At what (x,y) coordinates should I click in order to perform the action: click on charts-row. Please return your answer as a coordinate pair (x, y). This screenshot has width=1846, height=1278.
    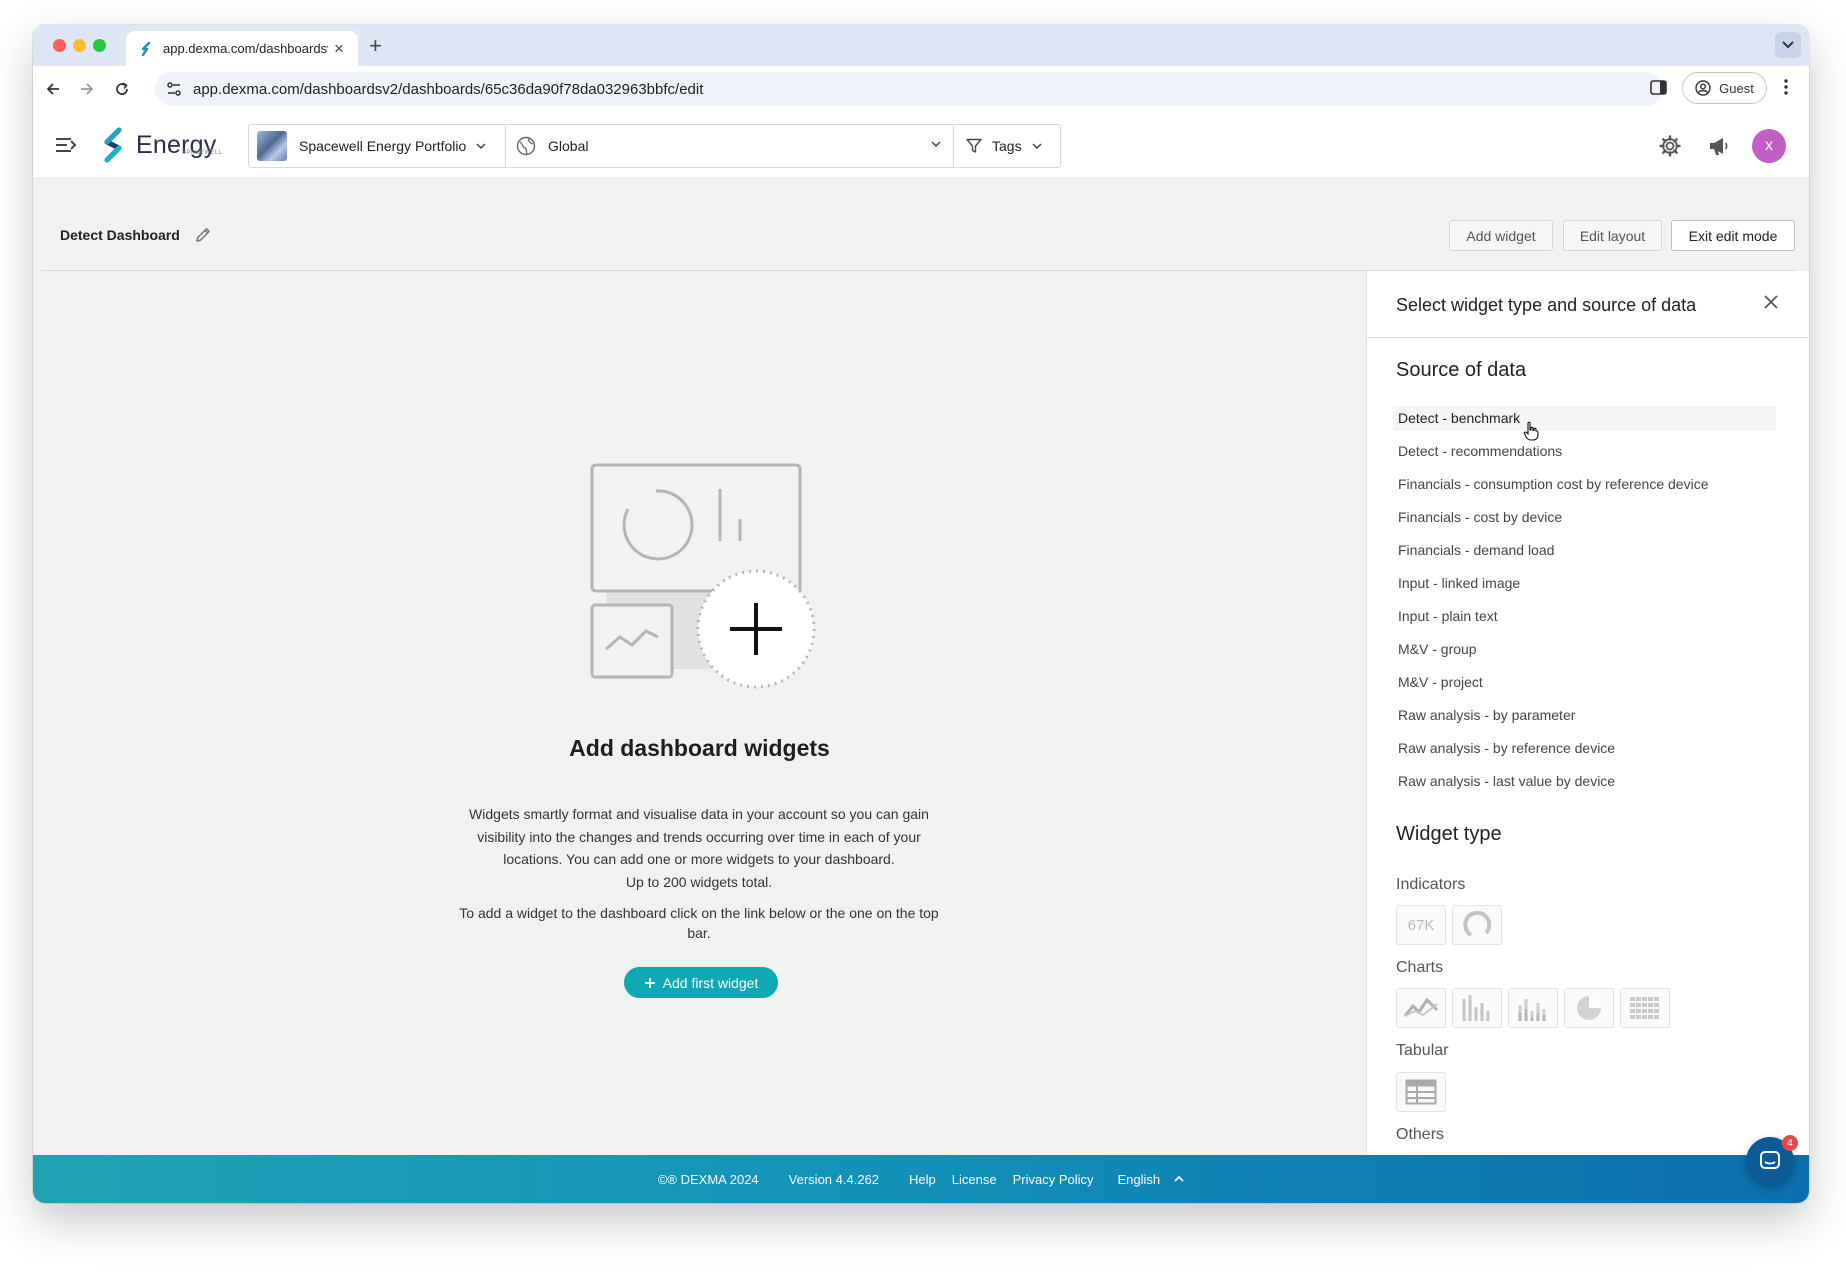
    Looking at the image, I should click on (1533, 1008).